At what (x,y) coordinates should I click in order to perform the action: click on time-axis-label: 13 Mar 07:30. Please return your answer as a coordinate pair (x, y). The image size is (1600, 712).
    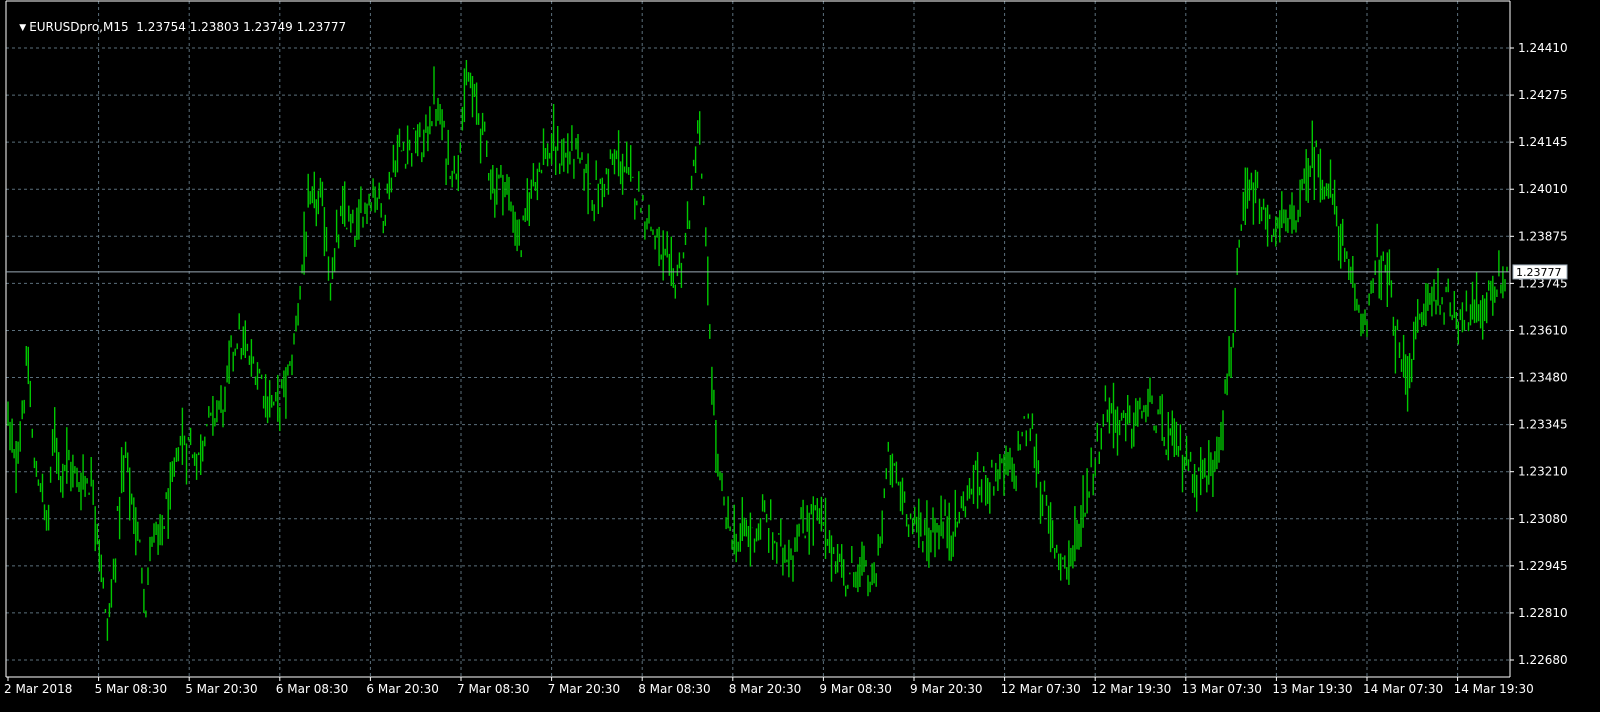
    Looking at the image, I should click on (1222, 689).